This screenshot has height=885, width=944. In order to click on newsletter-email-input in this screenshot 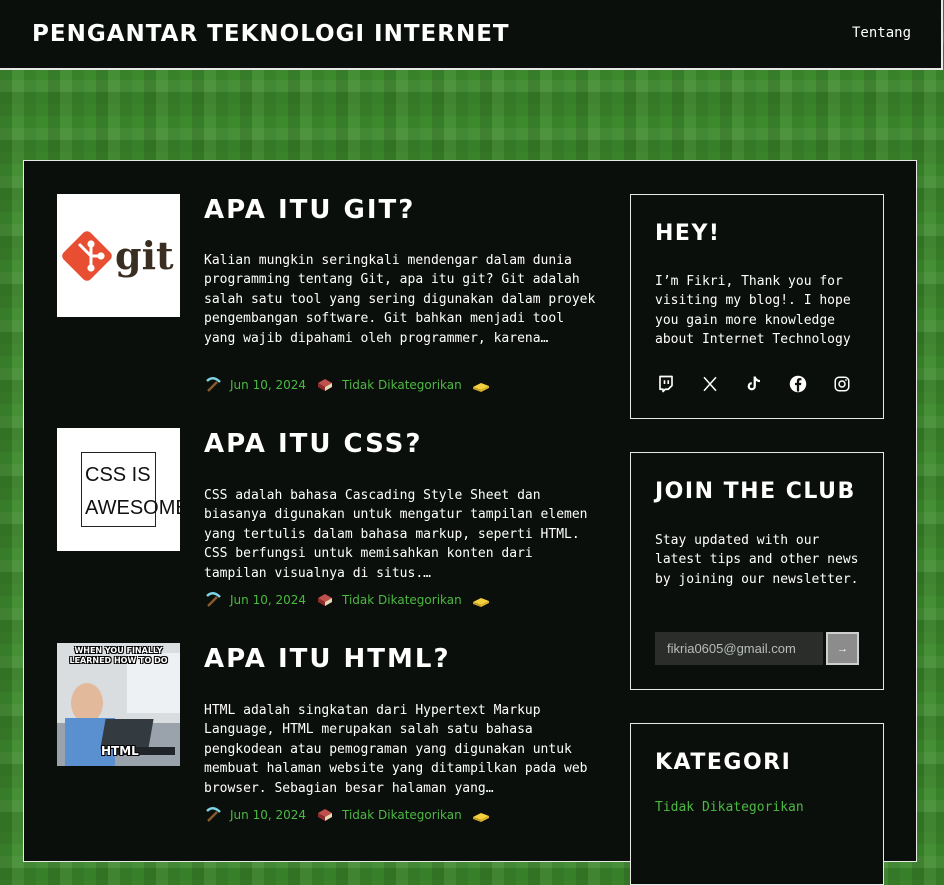, I will do `click(739, 648)`.